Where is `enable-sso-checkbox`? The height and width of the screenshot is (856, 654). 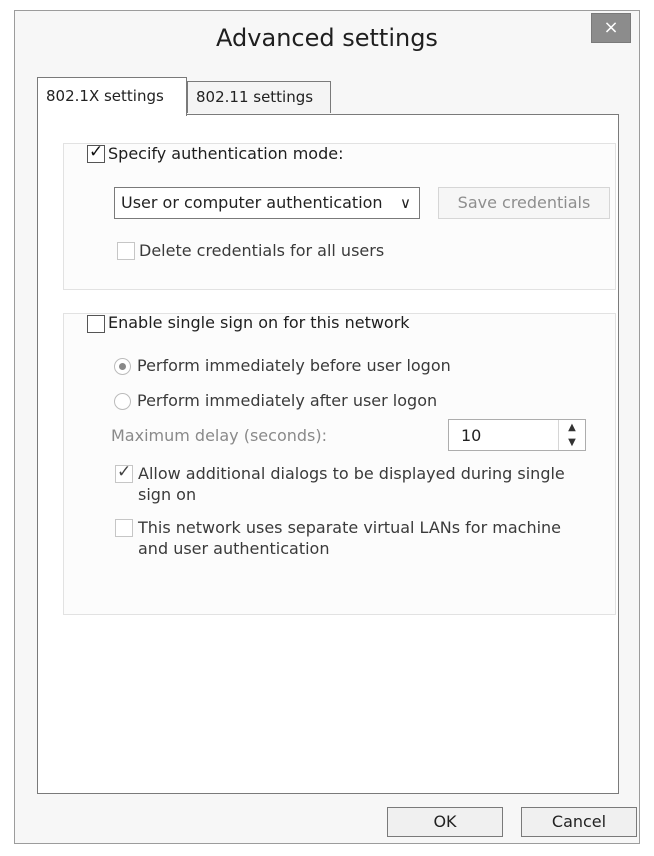 enable-sso-checkbox is located at coordinates (96, 324).